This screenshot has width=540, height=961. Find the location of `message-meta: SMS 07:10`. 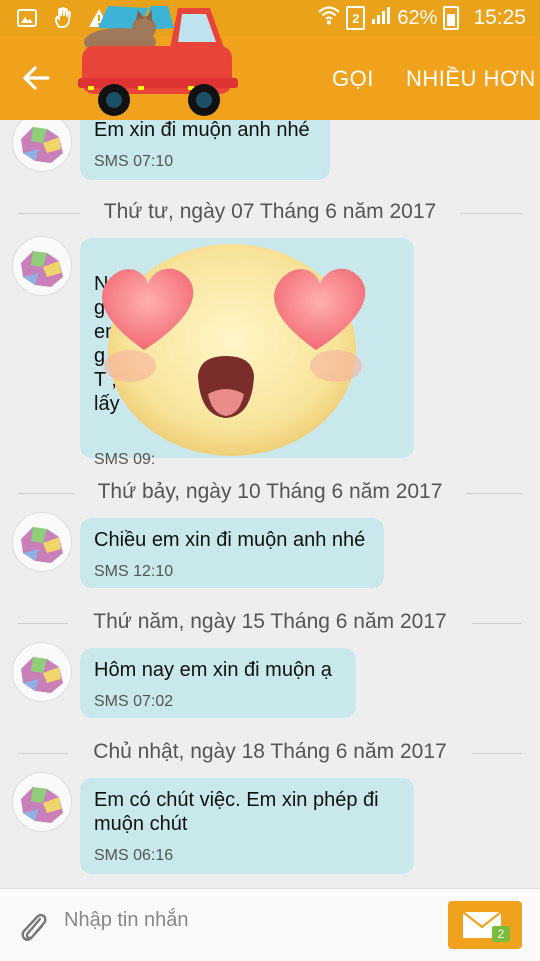

message-meta: SMS 07:10 is located at coordinates (134, 161).